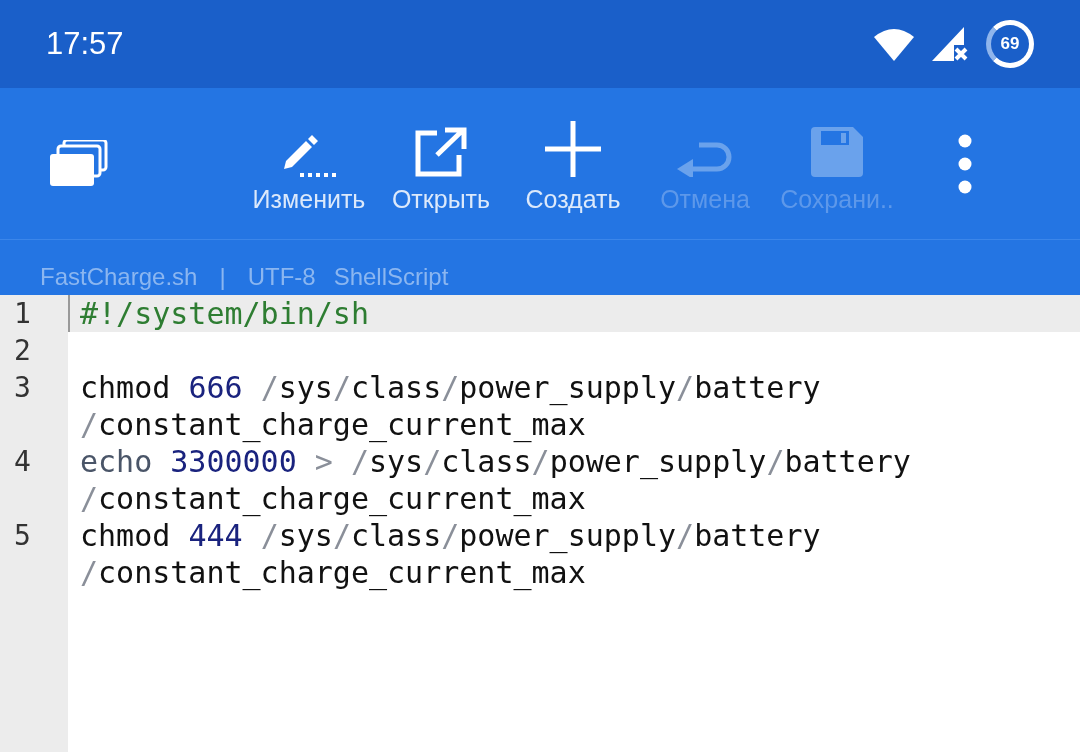  What do you see at coordinates (281, 277) in the screenshot?
I see `file-encoding: UTF-8` at bounding box center [281, 277].